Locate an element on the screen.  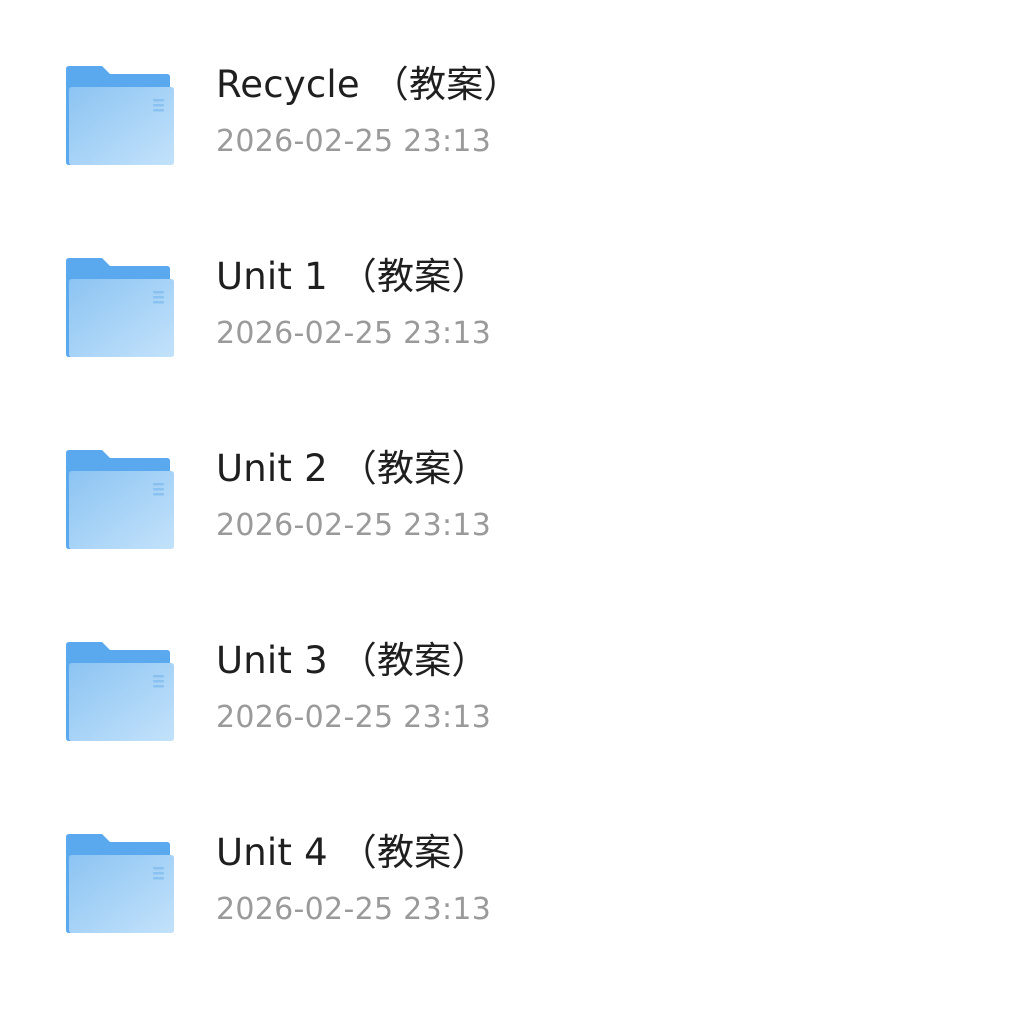
folder-name: Unit 4 （教案） is located at coordinates (352, 852).